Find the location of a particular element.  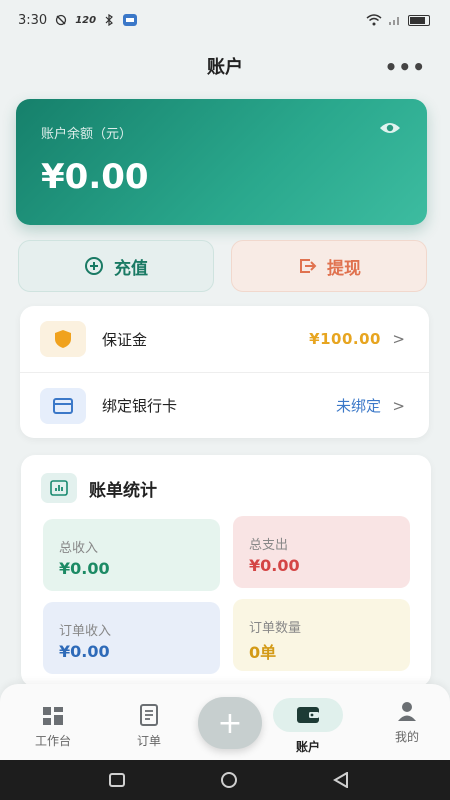

order-income-label: 订单收入 is located at coordinates (85, 631).